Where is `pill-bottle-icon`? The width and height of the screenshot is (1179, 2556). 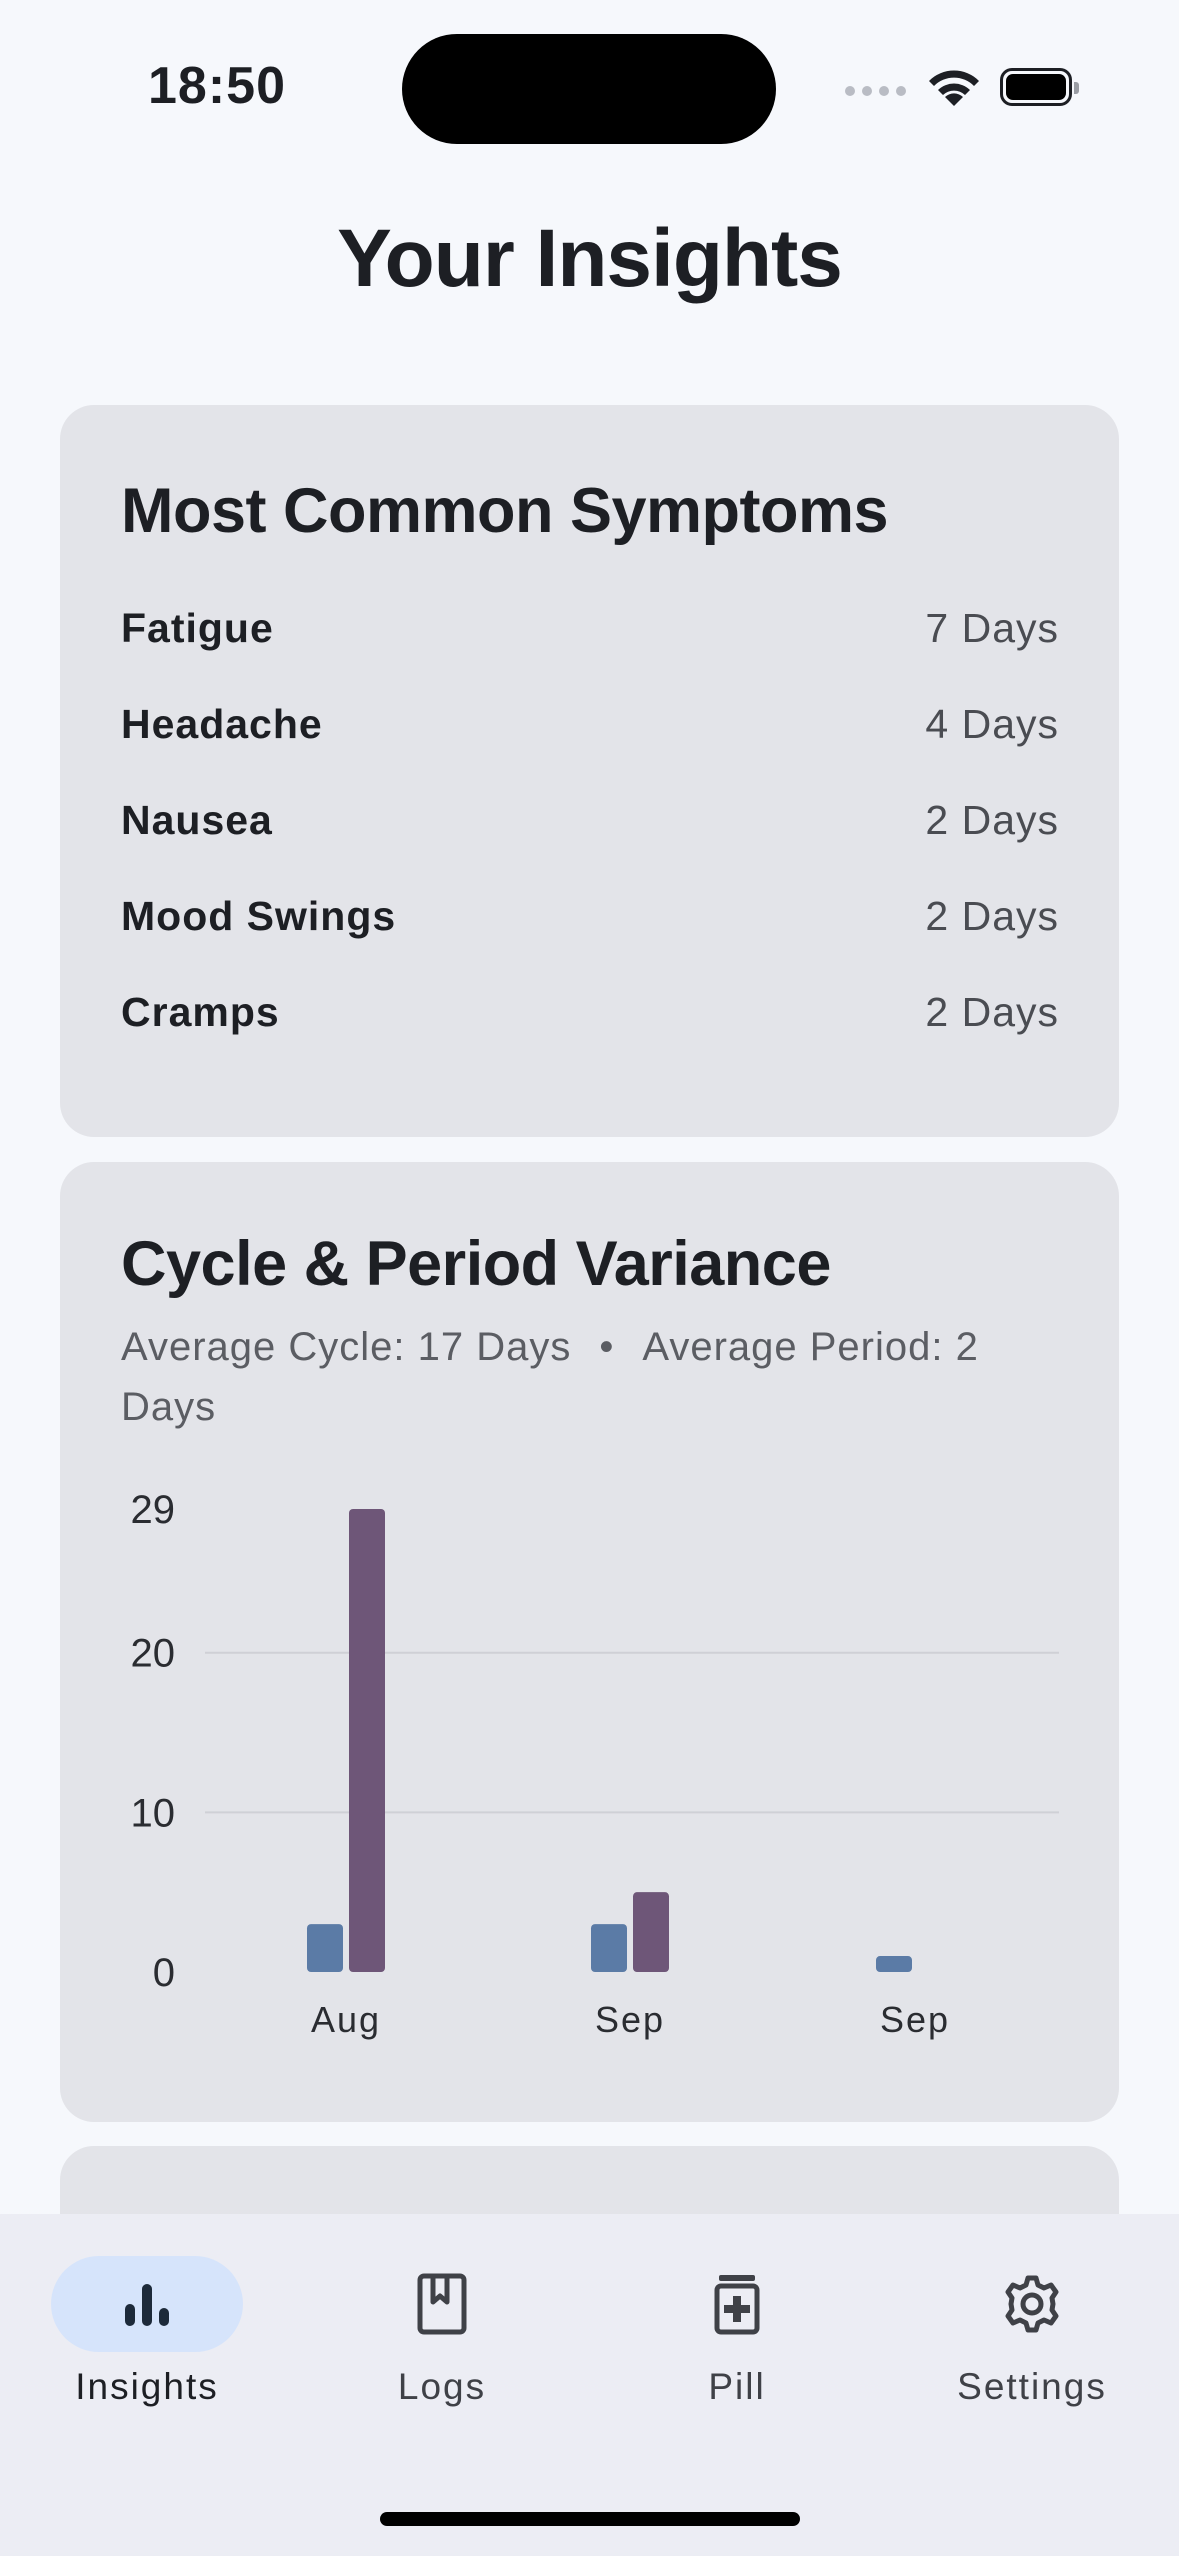 pill-bottle-icon is located at coordinates (737, 2305).